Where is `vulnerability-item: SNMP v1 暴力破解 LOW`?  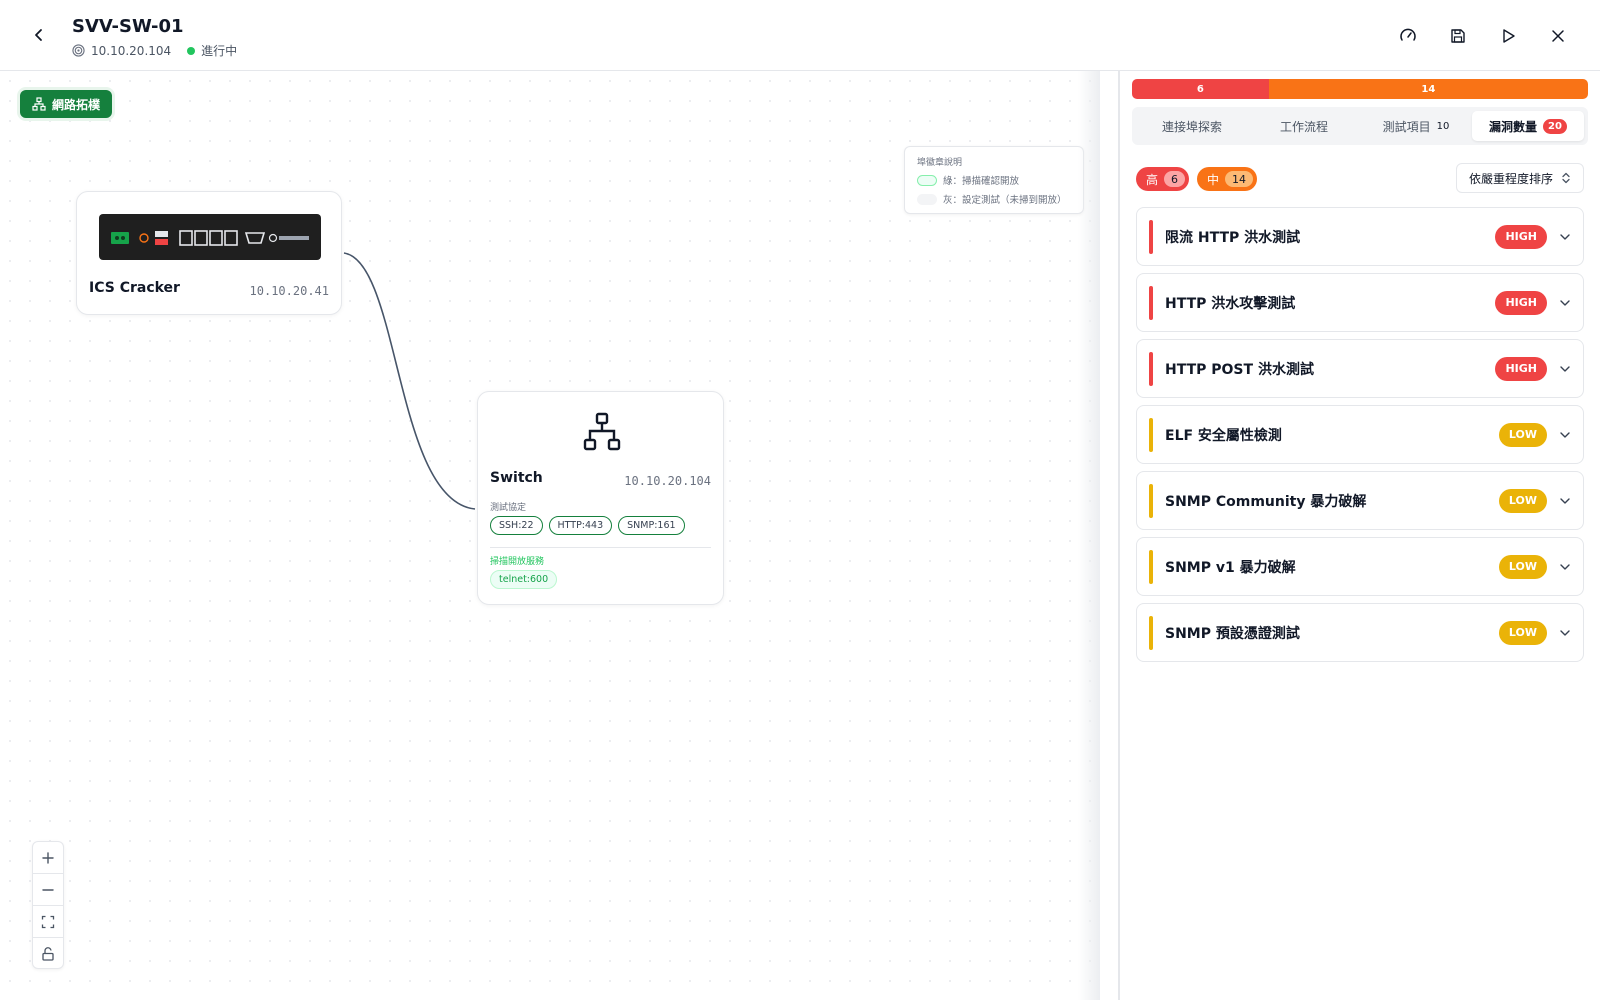
vulnerability-item: SNMP v1 暴力破解 LOW is located at coordinates (1360, 566).